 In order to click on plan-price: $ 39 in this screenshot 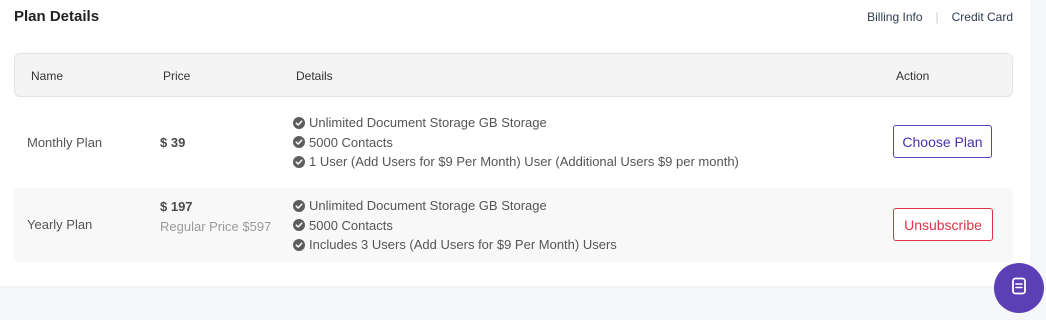, I will do `click(173, 142)`.